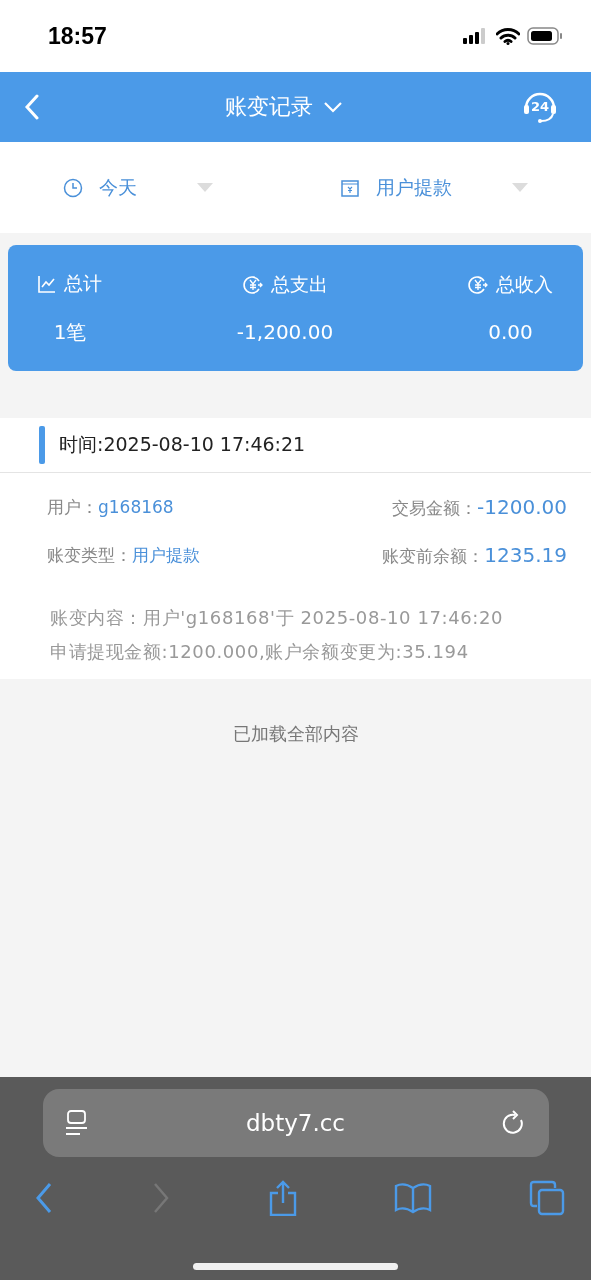  What do you see at coordinates (413, 1198) in the screenshot?
I see `bookmarks-button` at bounding box center [413, 1198].